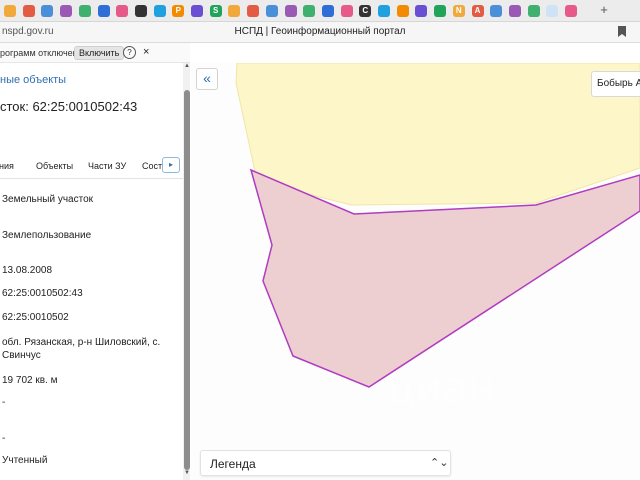 Image resolution: width=640 pixels, height=480 pixels. Describe the element at coordinates (30, 380) in the screenshot. I see `field-area: 19 702 кв. м` at that location.